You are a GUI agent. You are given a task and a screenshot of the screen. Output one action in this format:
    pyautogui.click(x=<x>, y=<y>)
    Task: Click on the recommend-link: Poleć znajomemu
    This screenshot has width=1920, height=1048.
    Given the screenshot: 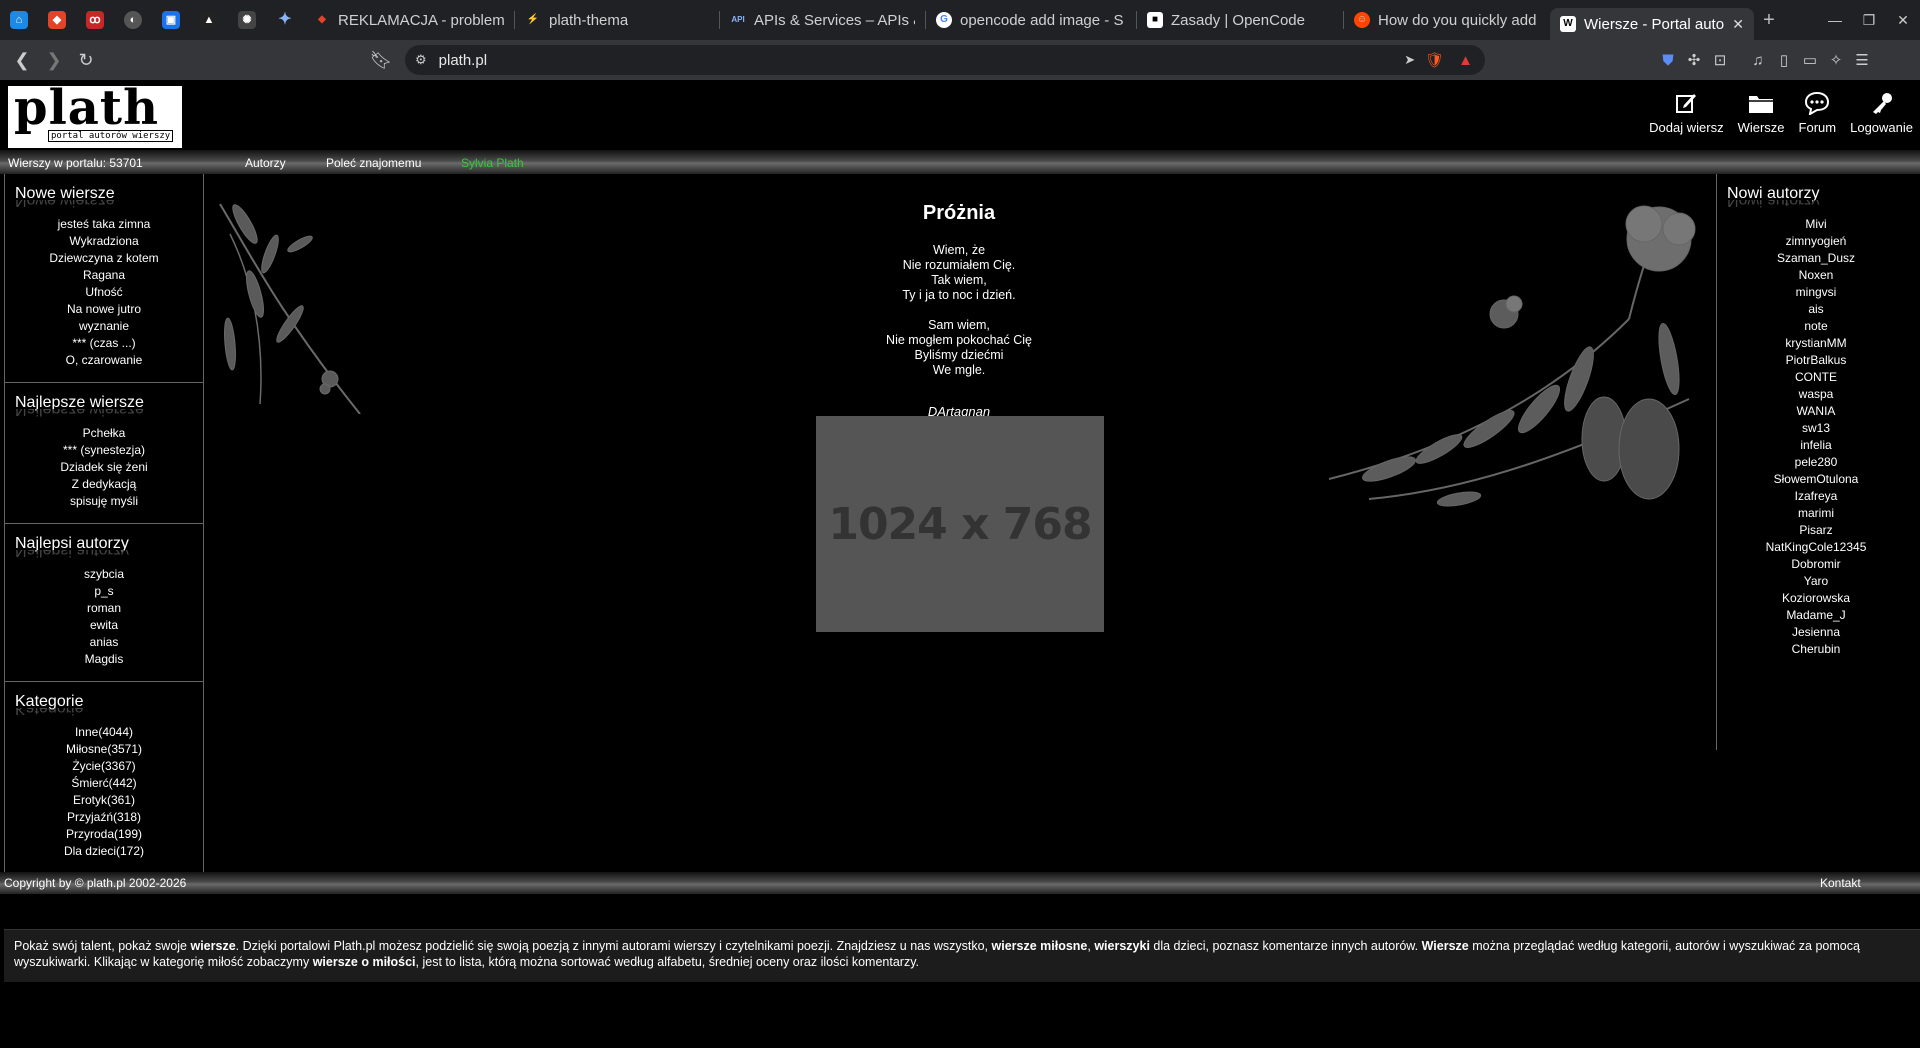 What is the action you would take?
    pyautogui.click(x=373, y=163)
    